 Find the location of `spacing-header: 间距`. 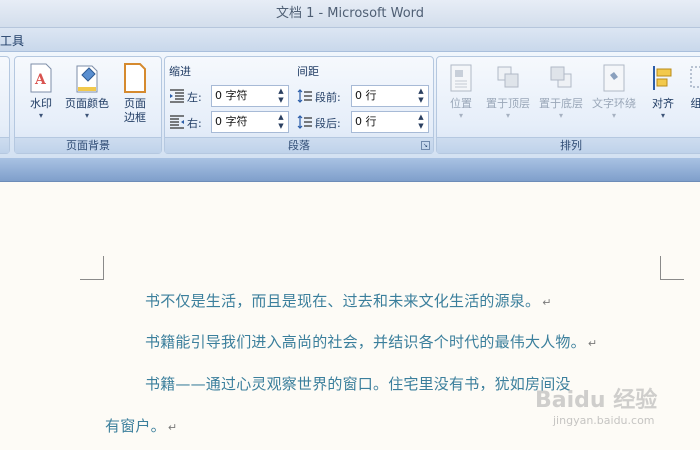

spacing-header: 间距 is located at coordinates (308, 71).